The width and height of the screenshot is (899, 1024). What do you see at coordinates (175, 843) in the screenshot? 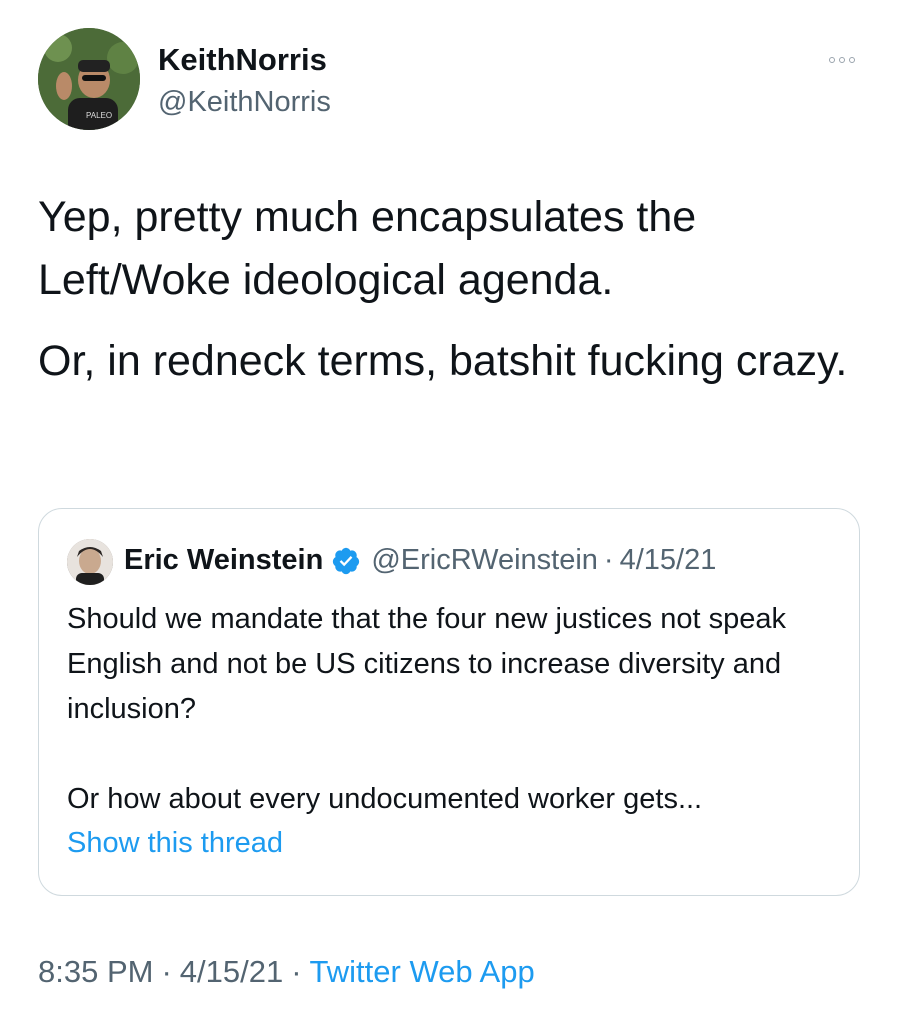
I see `show-thread-link: Show this thread` at bounding box center [175, 843].